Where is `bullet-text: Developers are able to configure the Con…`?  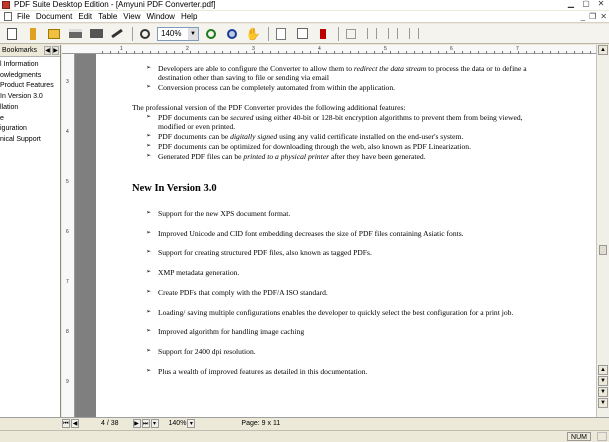 bullet-text: Developers are able to configure the Con… is located at coordinates (342, 68).